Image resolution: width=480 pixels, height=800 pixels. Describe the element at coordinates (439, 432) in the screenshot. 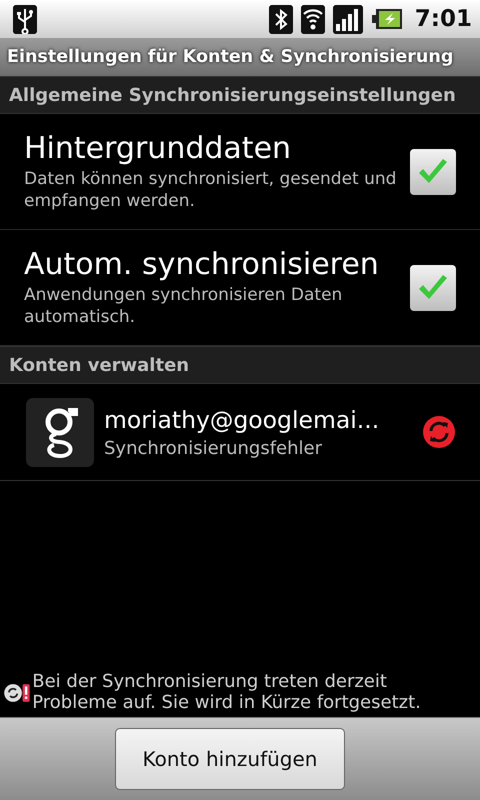

I see `sync-error-icon` at that location.